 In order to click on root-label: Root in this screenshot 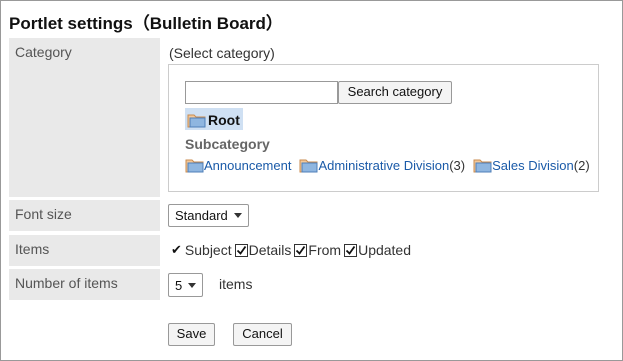, I will do `click(224, 119)`.